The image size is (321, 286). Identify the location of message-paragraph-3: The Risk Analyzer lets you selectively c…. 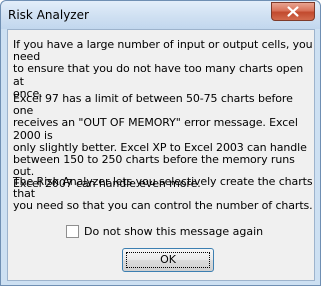
(163, 194).